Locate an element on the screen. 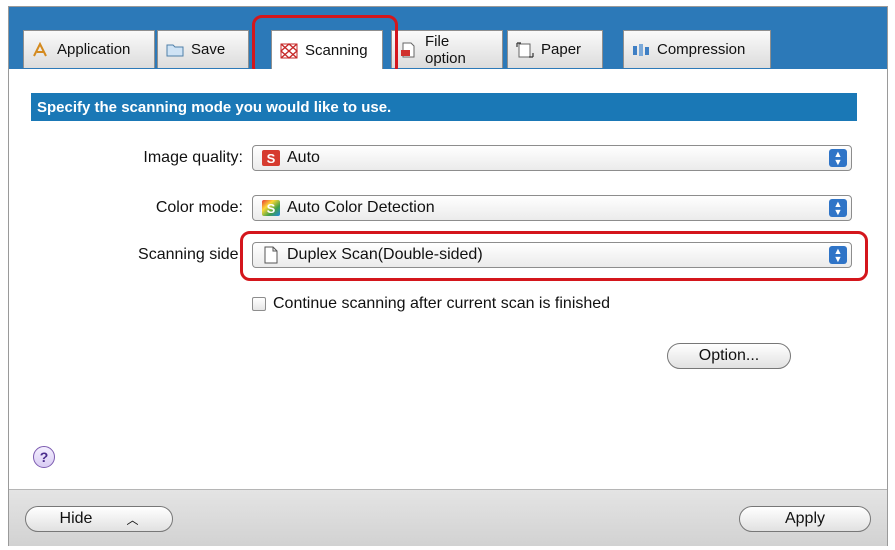 The height and width of the screenshot is (550, 895). help-icon: ? is located at coordinates (44, 457).